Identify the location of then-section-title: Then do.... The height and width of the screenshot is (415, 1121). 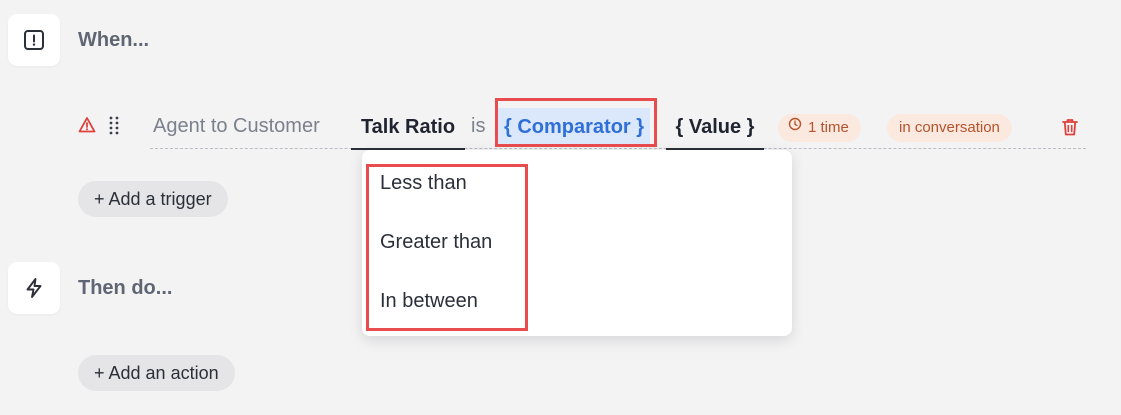
(125, 288).